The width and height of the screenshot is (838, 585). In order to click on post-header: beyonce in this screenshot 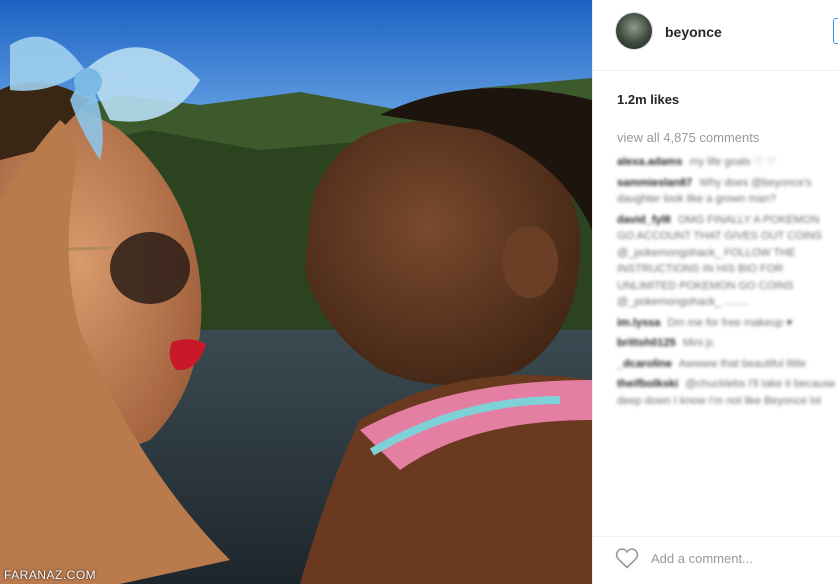, I will do `click(715, 35)`.